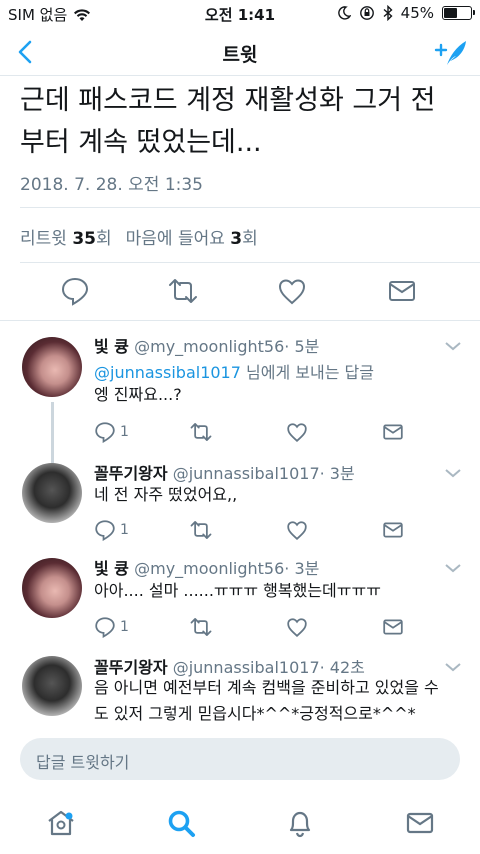 The height and width of the screenshot is (854, 480). I want to click on reply-to-line: @junnassibal1017 님에게 보내는 답글, so click(234, 371).